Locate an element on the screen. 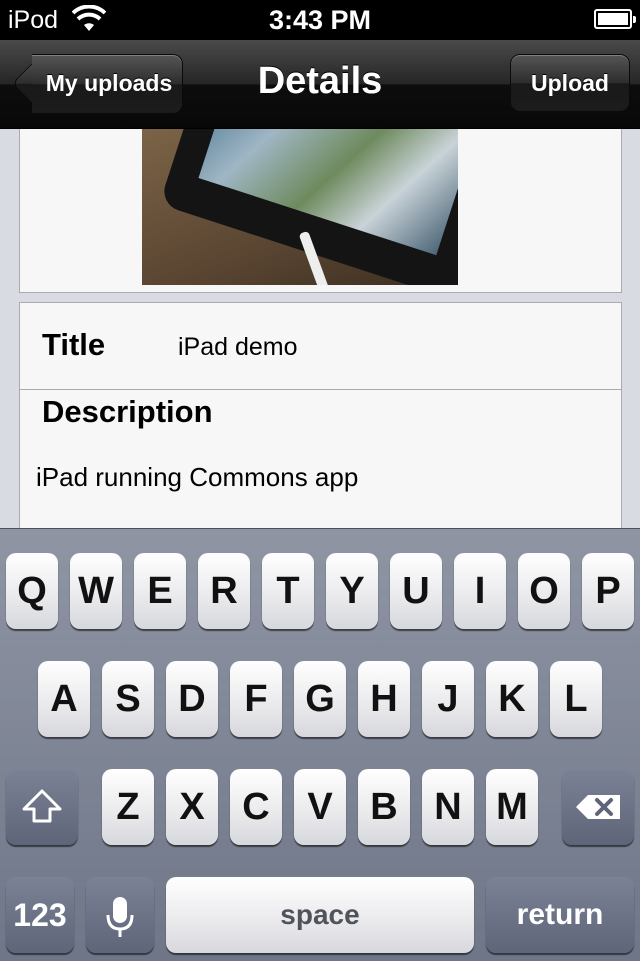  microphone-icon is located at coordinates (120, 917).